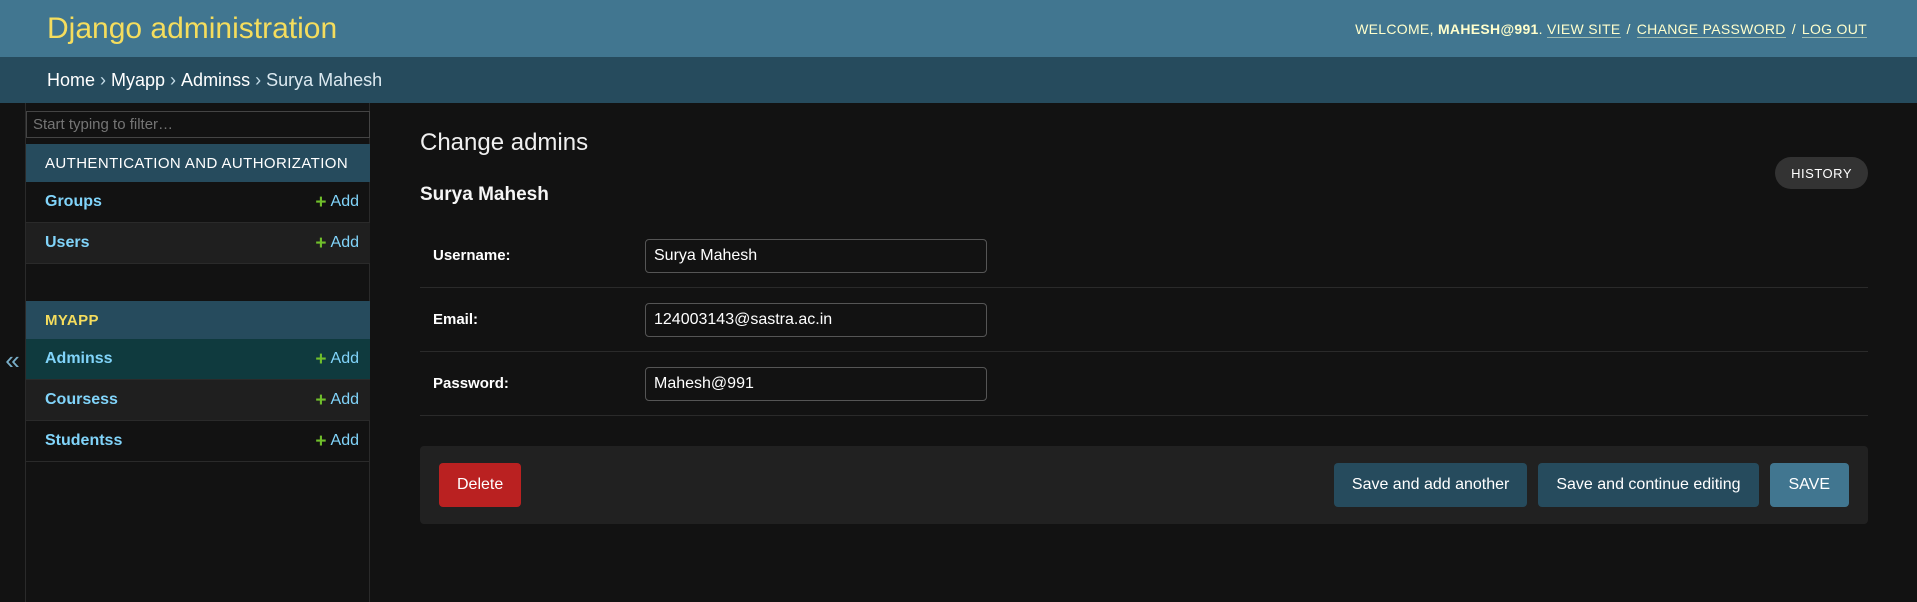 The width and height of the screenshot is (1917, 602). I want to click on add-studentss-button: + Add, so click(337, 441).